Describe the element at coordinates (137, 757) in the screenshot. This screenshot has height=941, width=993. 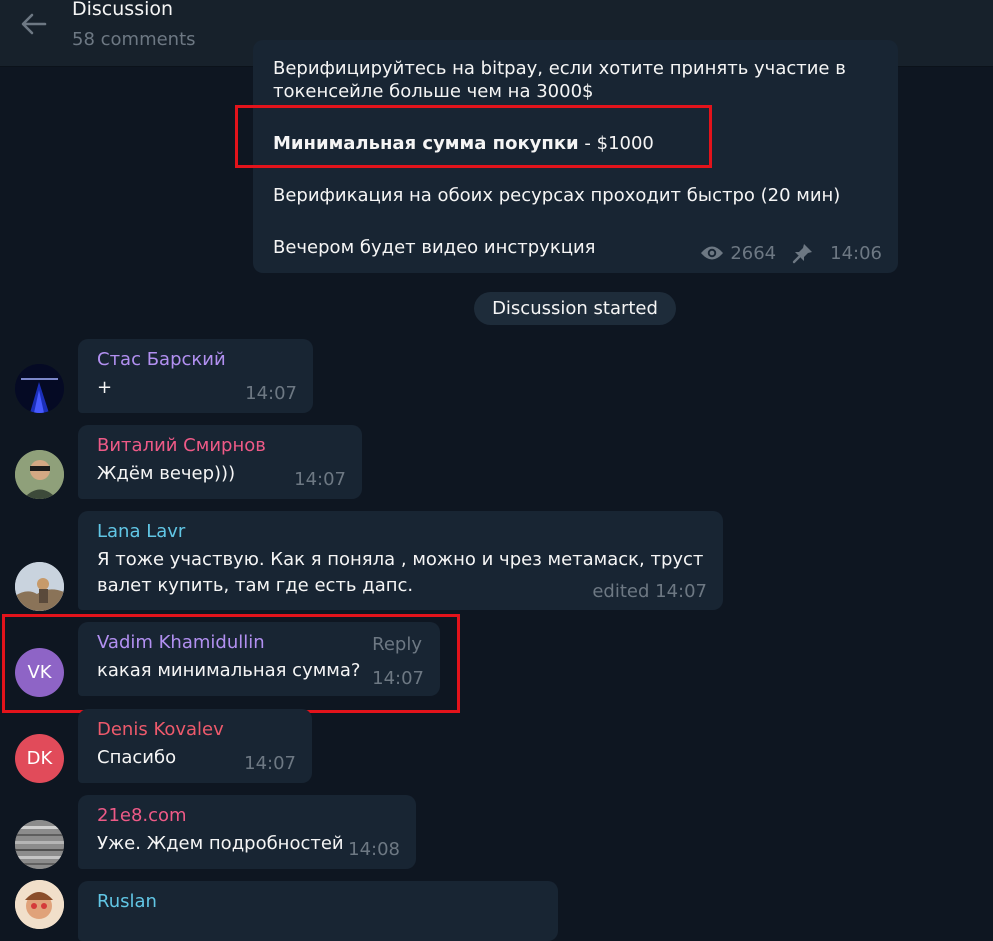
I see `message-text: Спасибо` at that location.